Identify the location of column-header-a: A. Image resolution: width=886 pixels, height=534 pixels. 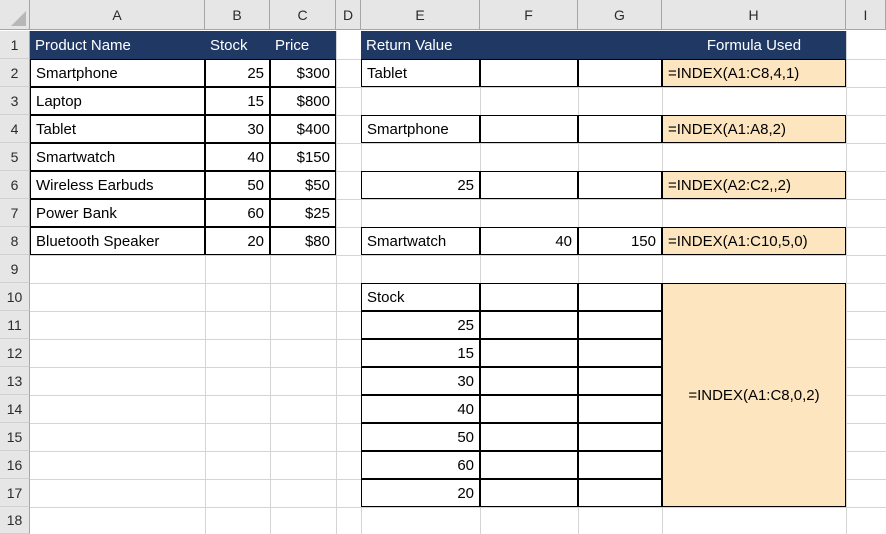
(117, 15).